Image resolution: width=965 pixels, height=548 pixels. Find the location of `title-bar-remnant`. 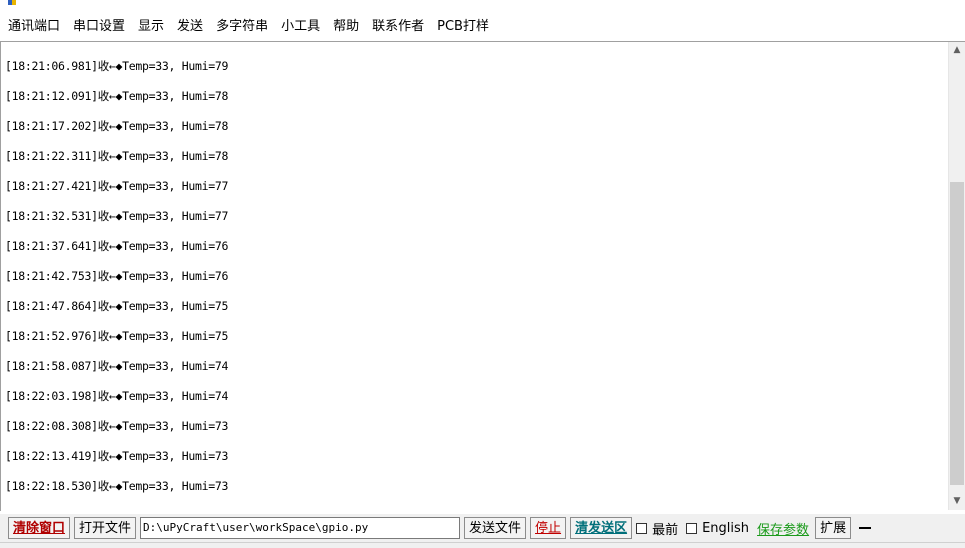

title-bar-remnant is located at coordinates (482, 3).